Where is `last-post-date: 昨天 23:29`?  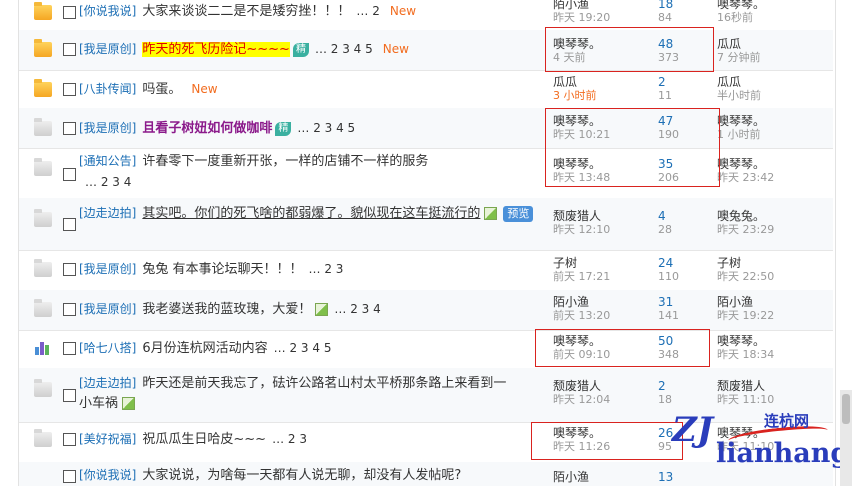 last-post-date: 昨天 23:29 is located at coordinates (767, 230).